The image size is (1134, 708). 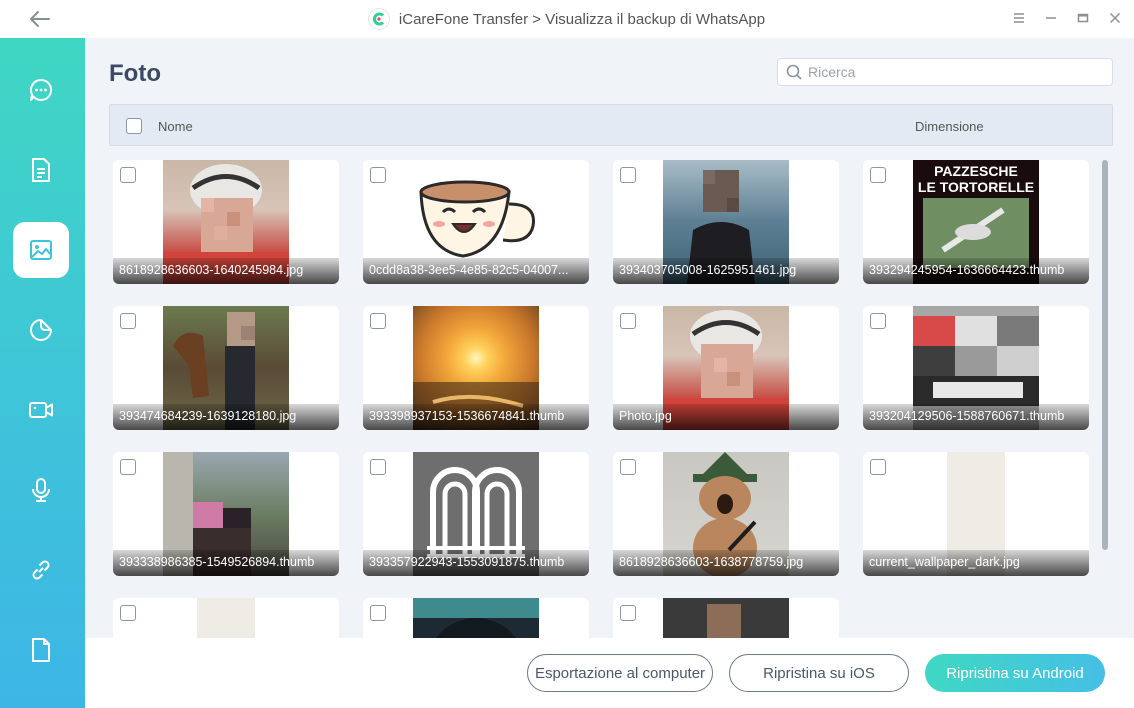 I want to click on restore-ios-button: Ripristina su iOS, so click(x=819, y=673).